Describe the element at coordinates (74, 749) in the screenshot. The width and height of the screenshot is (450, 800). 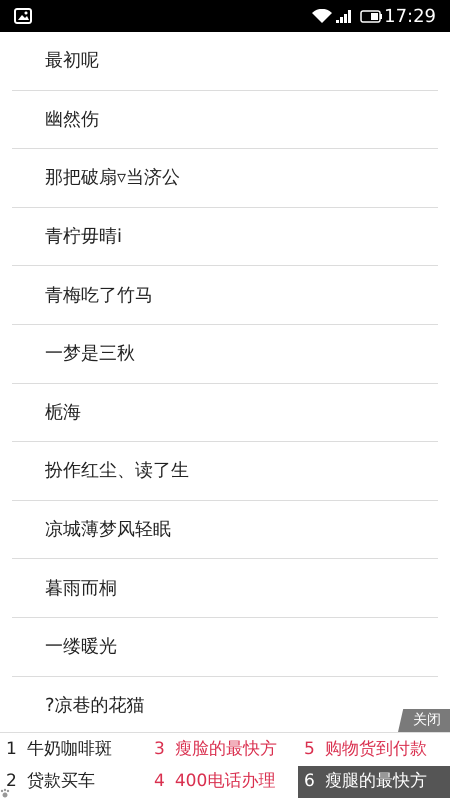
I see `ad-link: 1 牛奶咖啡斑` at that location.